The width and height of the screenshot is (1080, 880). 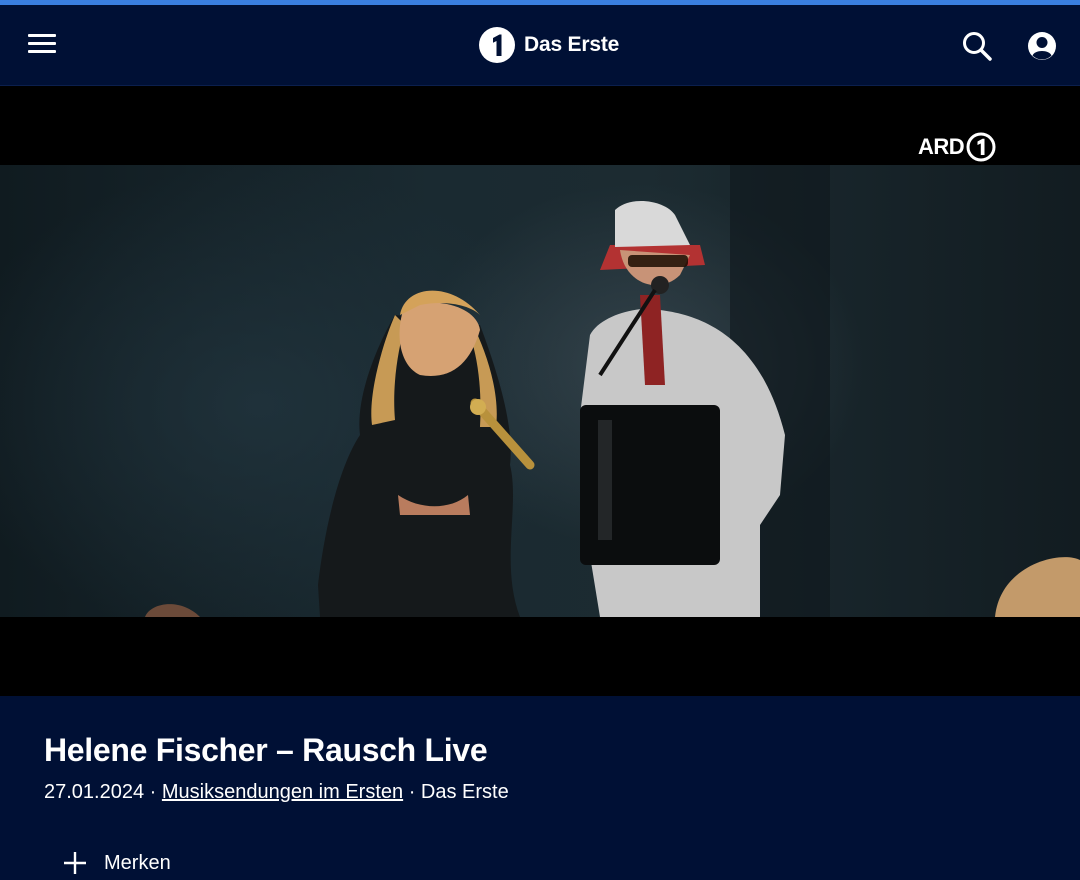 What do you see at coordinates (75, 863) in the screenshot?
I see `plus-icon` at bounding box center [75, 863].